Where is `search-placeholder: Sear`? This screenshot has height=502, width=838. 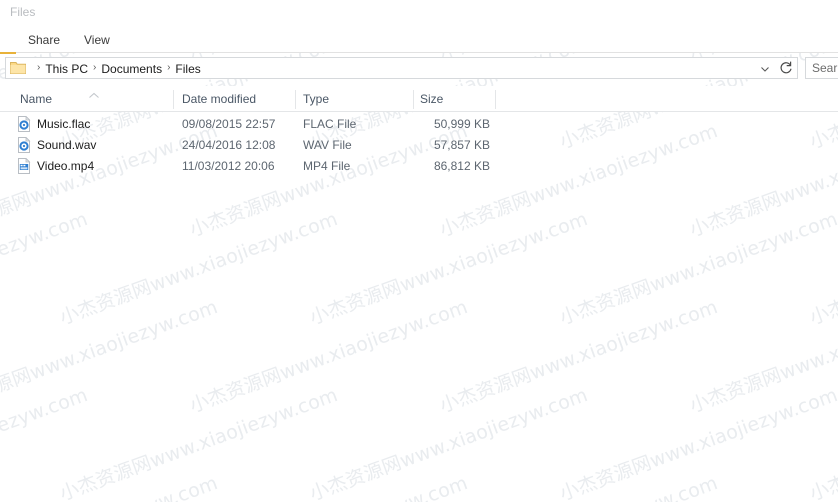 search-placeholder: Sear is located at coordinates (825, 68).